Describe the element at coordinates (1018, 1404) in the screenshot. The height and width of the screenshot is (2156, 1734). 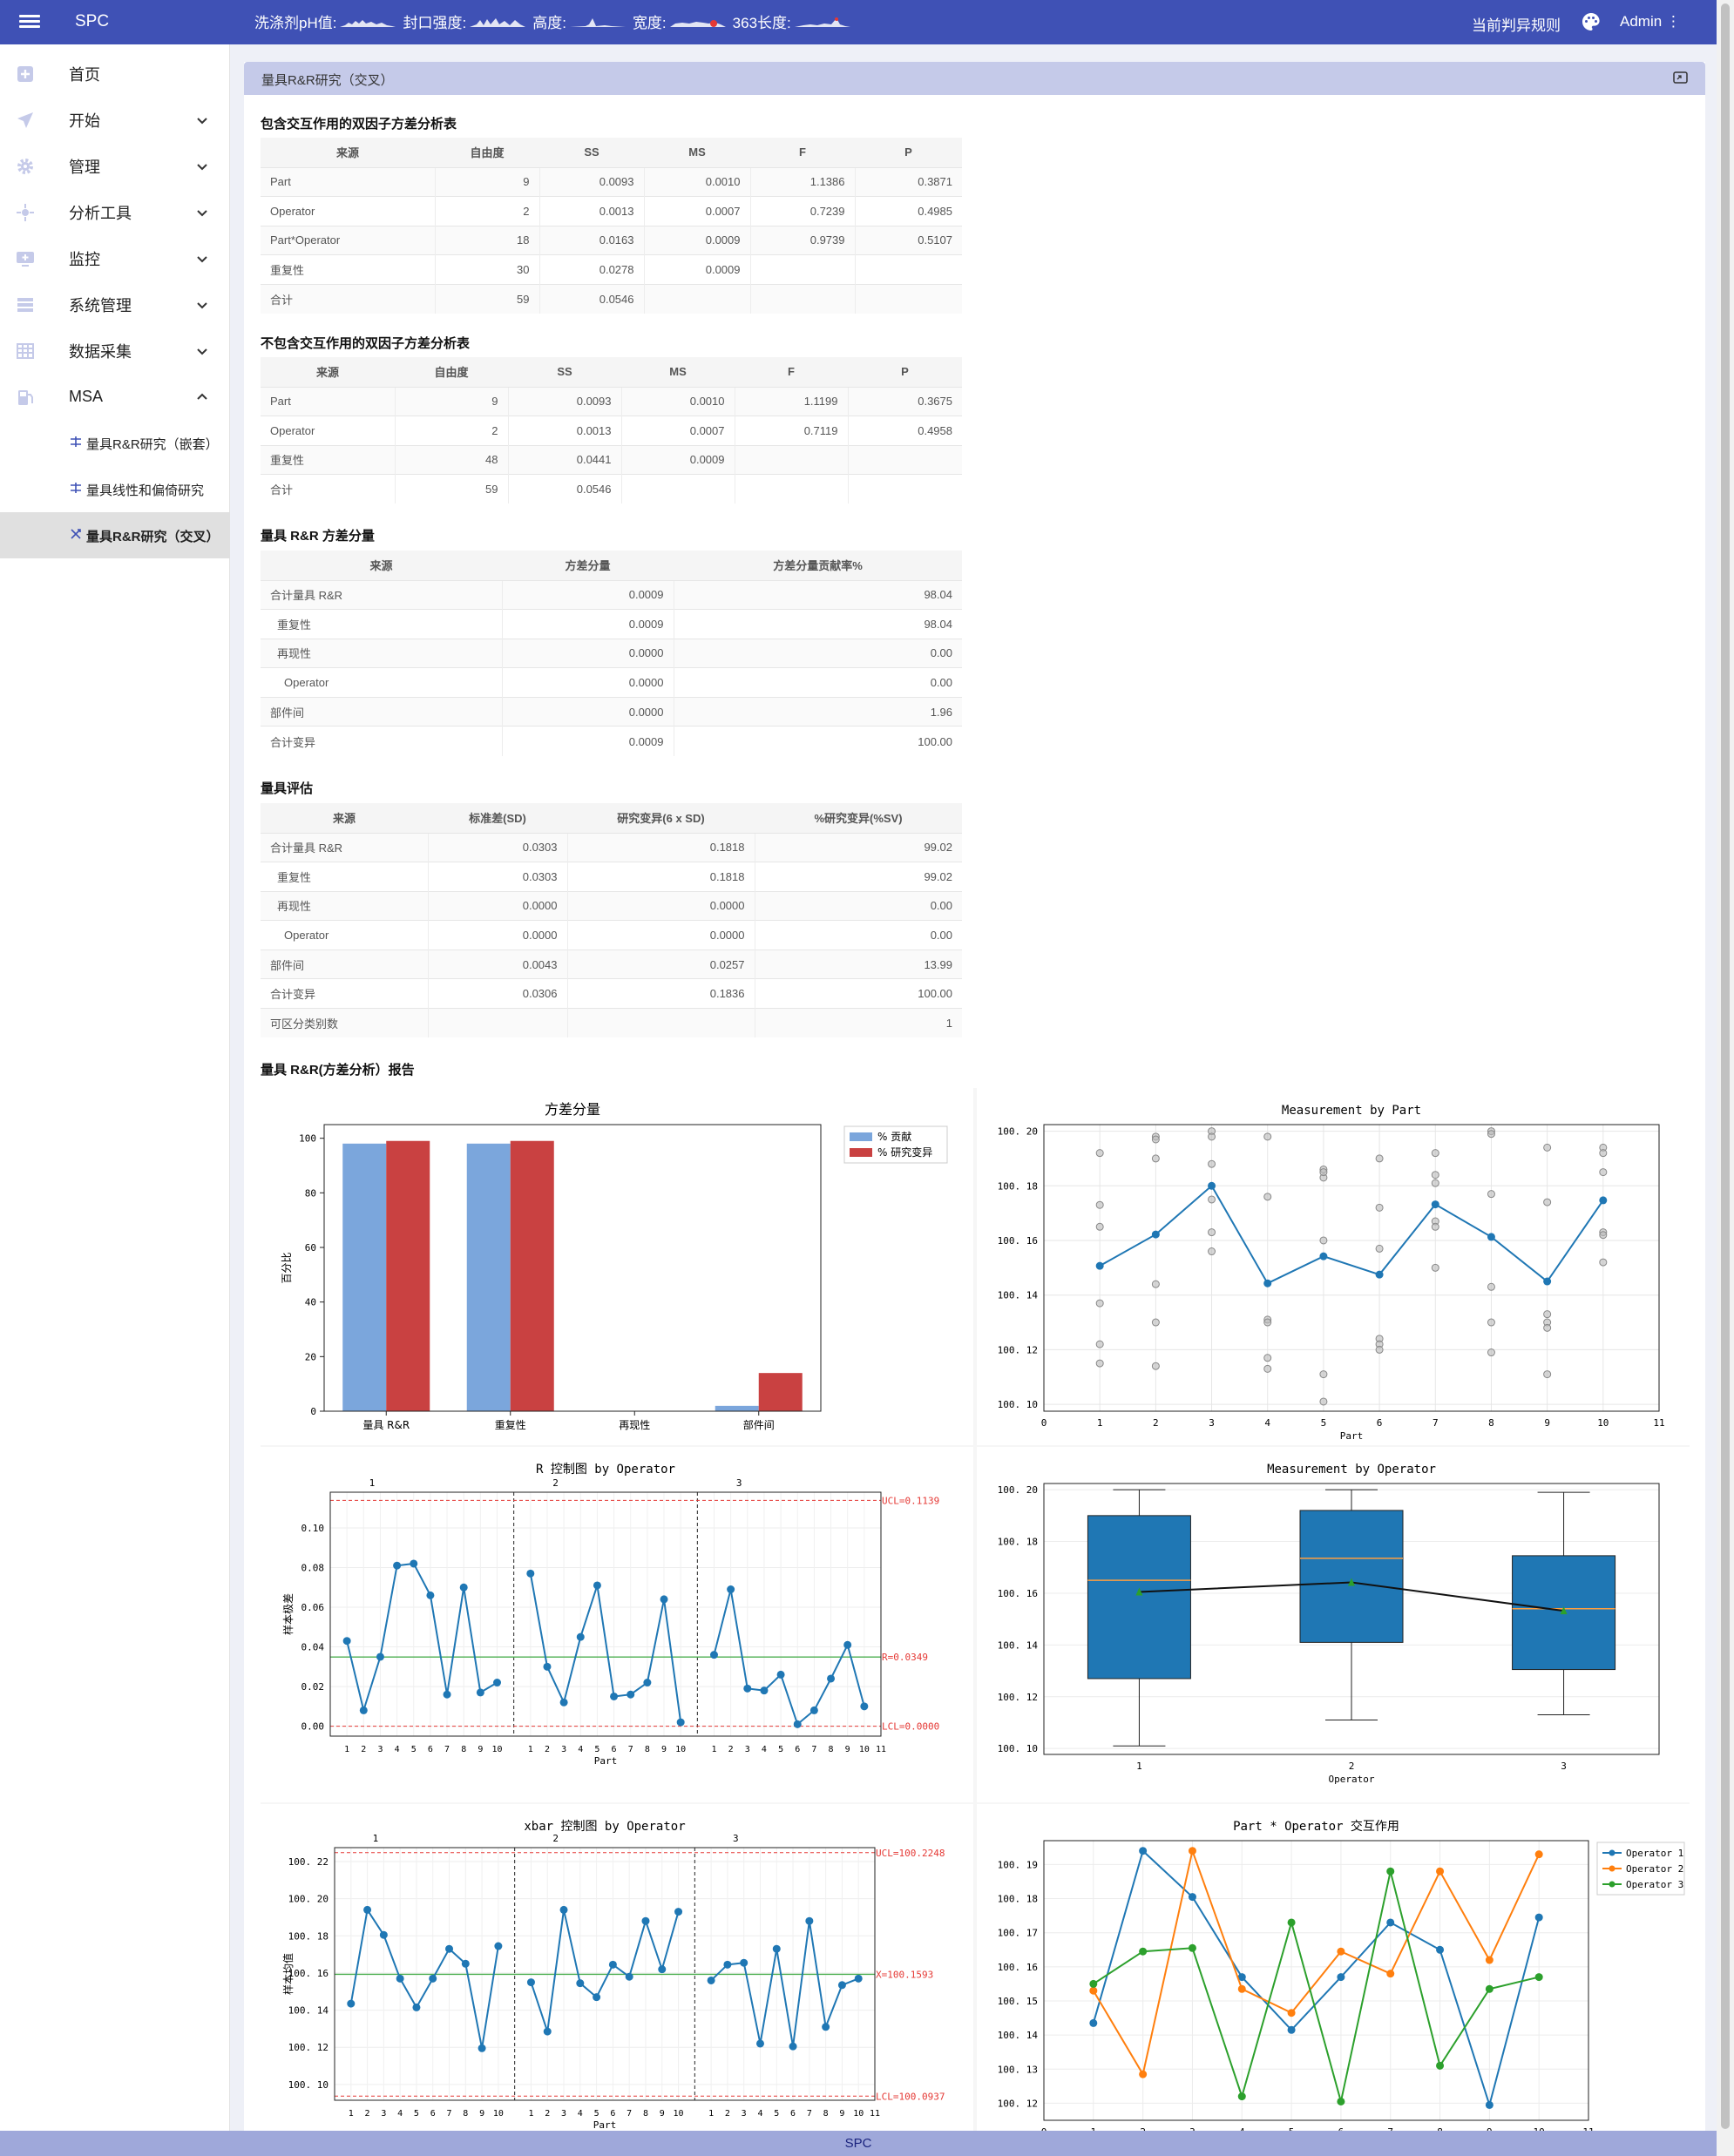
I see `y-tick-label: 100. 10` at that location.